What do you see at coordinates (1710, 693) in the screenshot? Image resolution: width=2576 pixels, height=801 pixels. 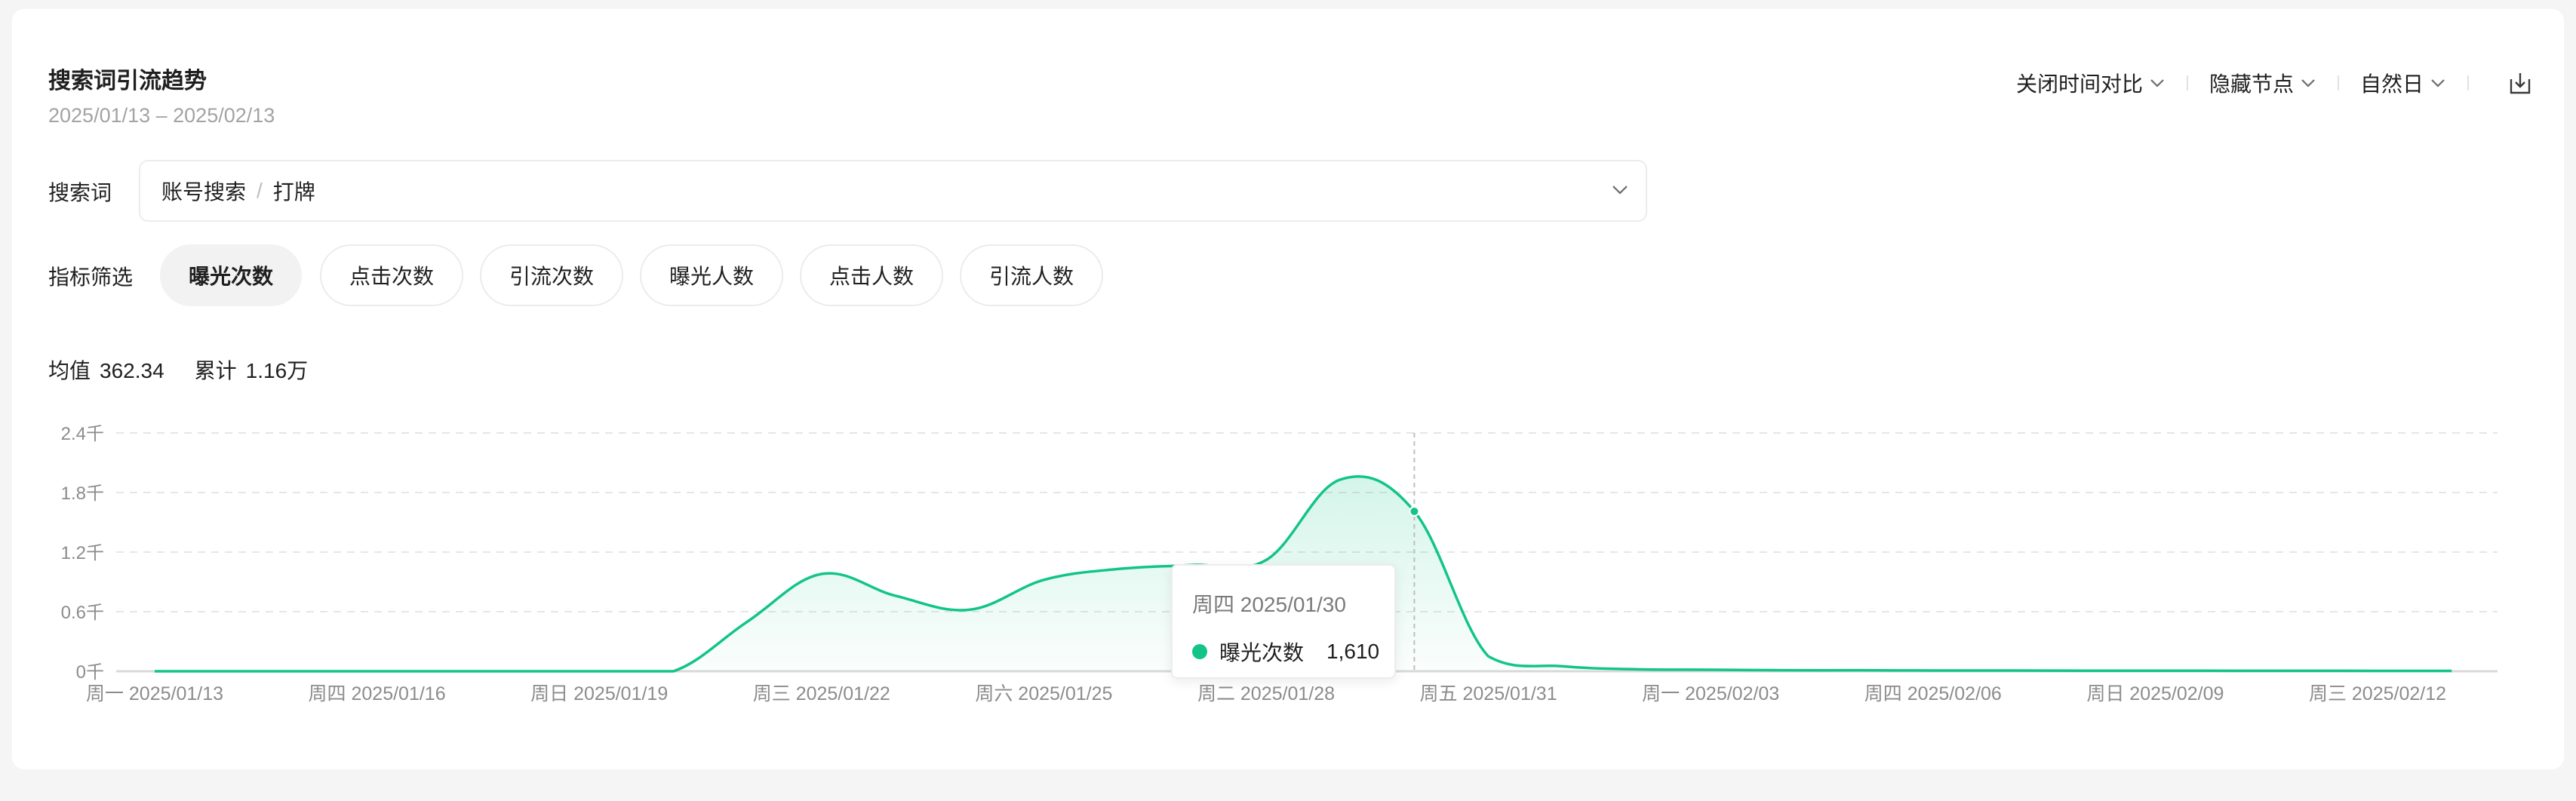 I see `x-tick-label: 周一 2025/02/03` at bounding box center [1710, 693].